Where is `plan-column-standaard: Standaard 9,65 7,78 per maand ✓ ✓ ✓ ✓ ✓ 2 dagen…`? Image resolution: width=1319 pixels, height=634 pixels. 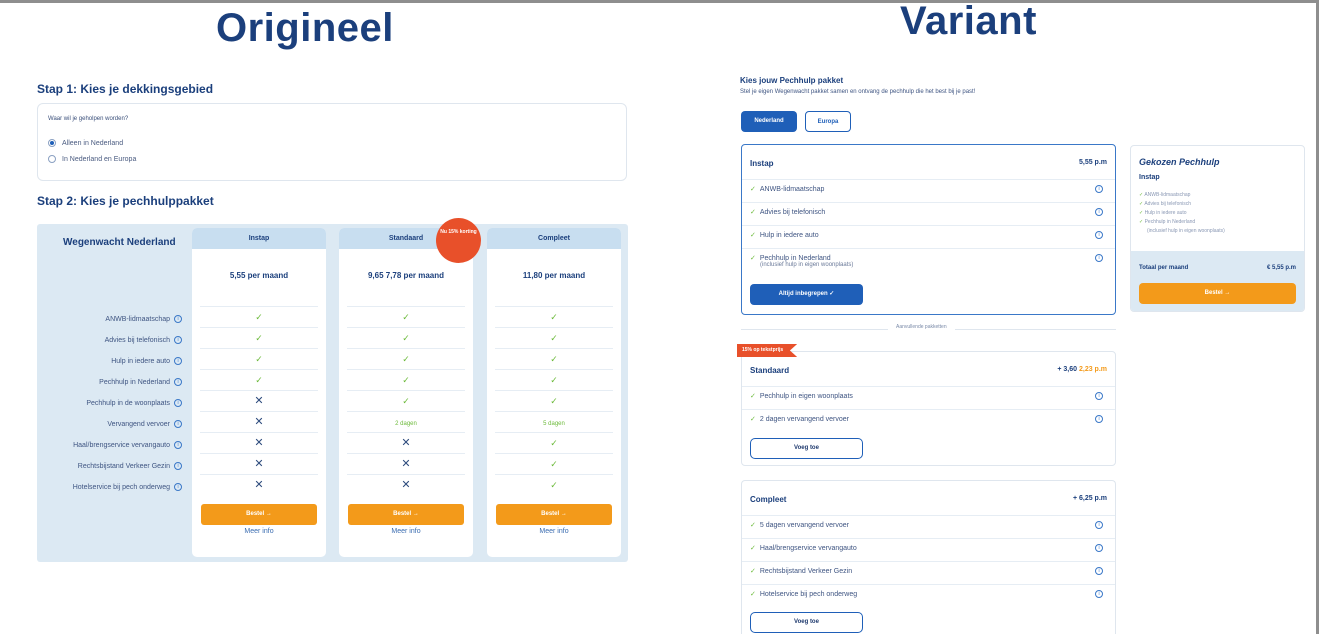 plan-column-standaard: Standaard 9,65 7,78 per maand ✓ ✓ ✓ ✓ ✓ 2 dagen… is located at coordinates (406, 392).